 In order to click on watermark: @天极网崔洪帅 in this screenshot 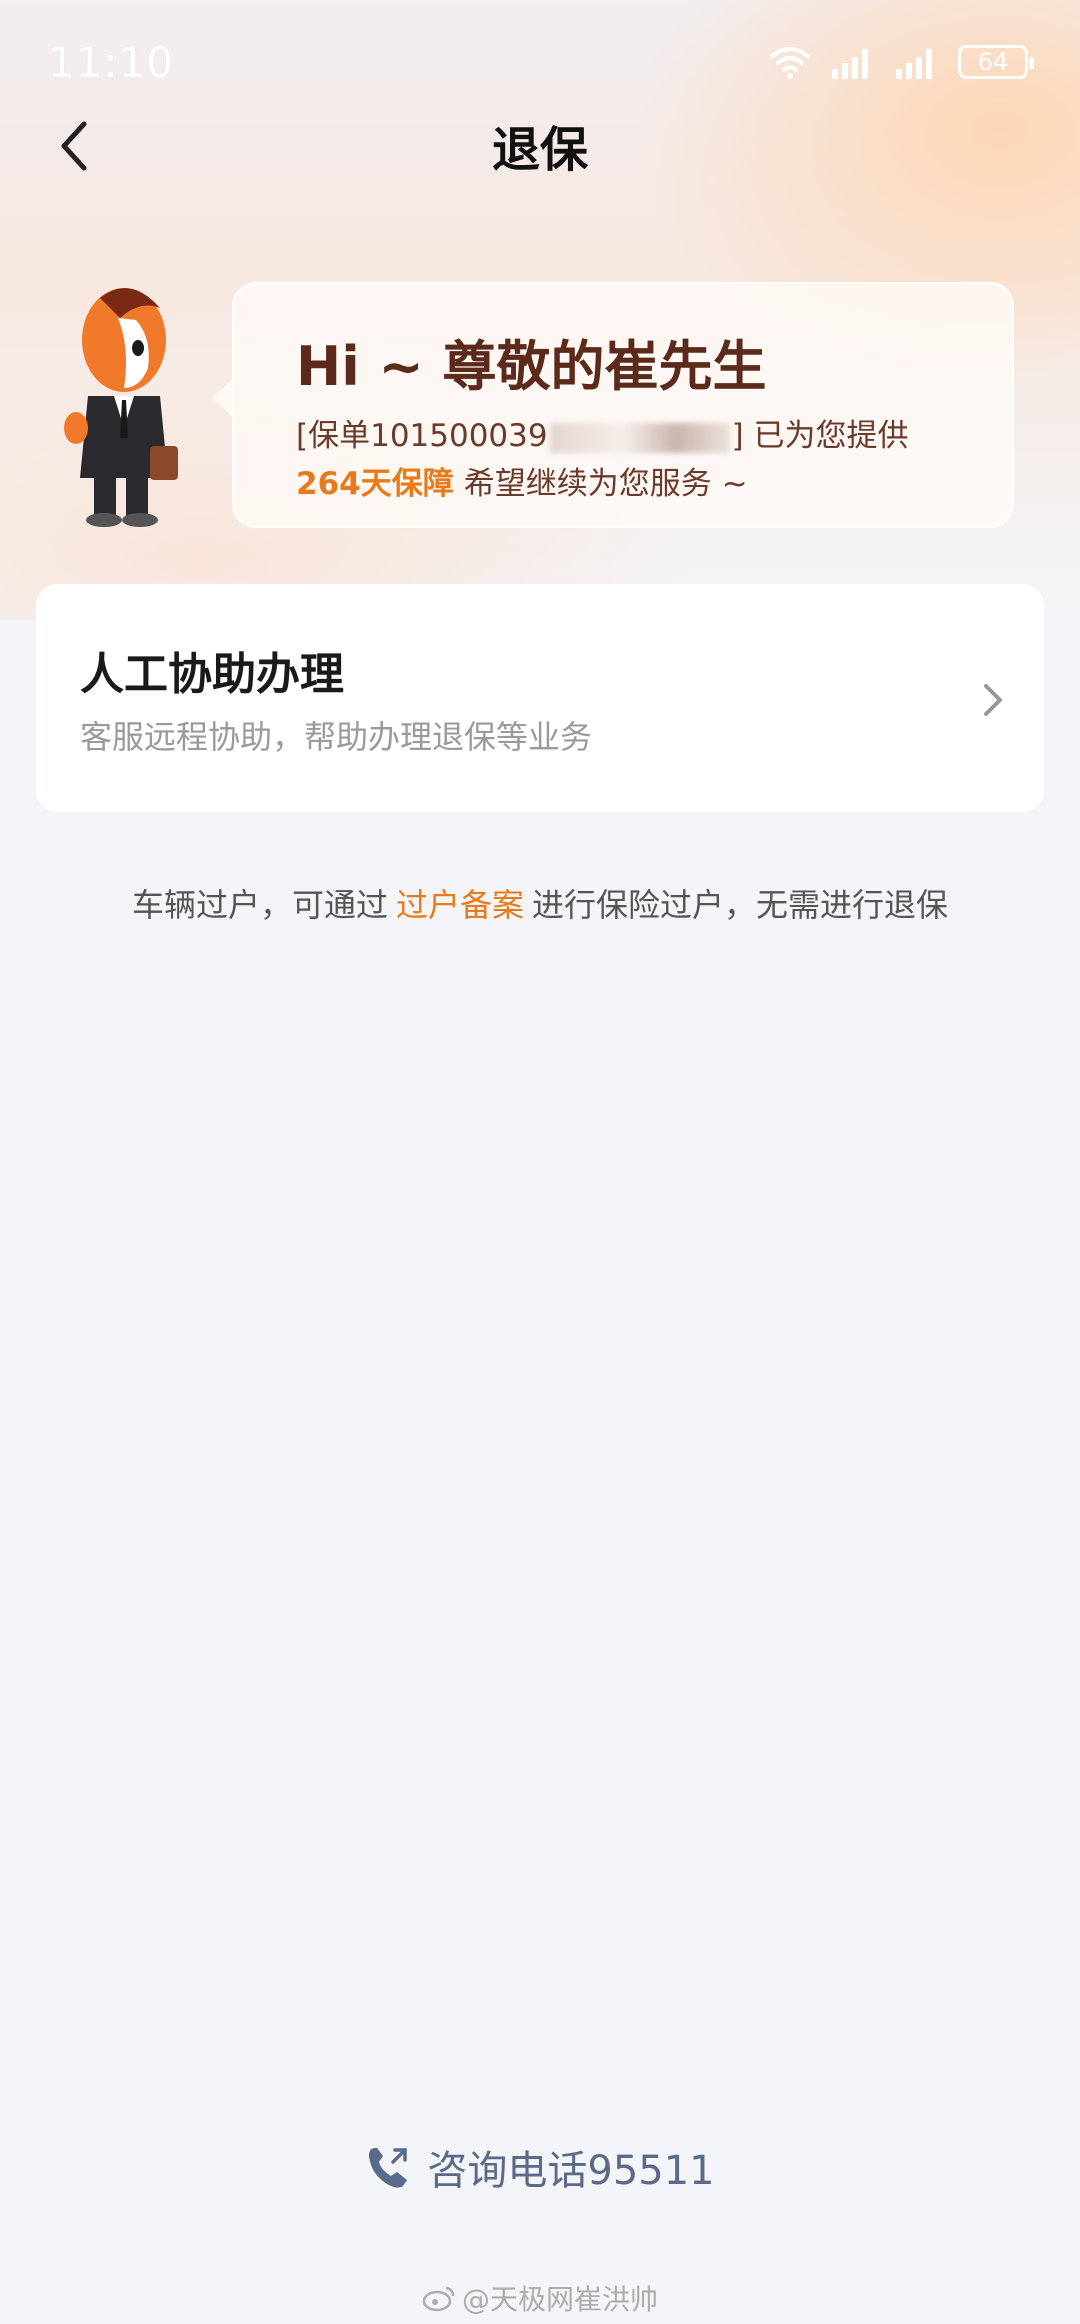, I will do `click(540, 2298)`.